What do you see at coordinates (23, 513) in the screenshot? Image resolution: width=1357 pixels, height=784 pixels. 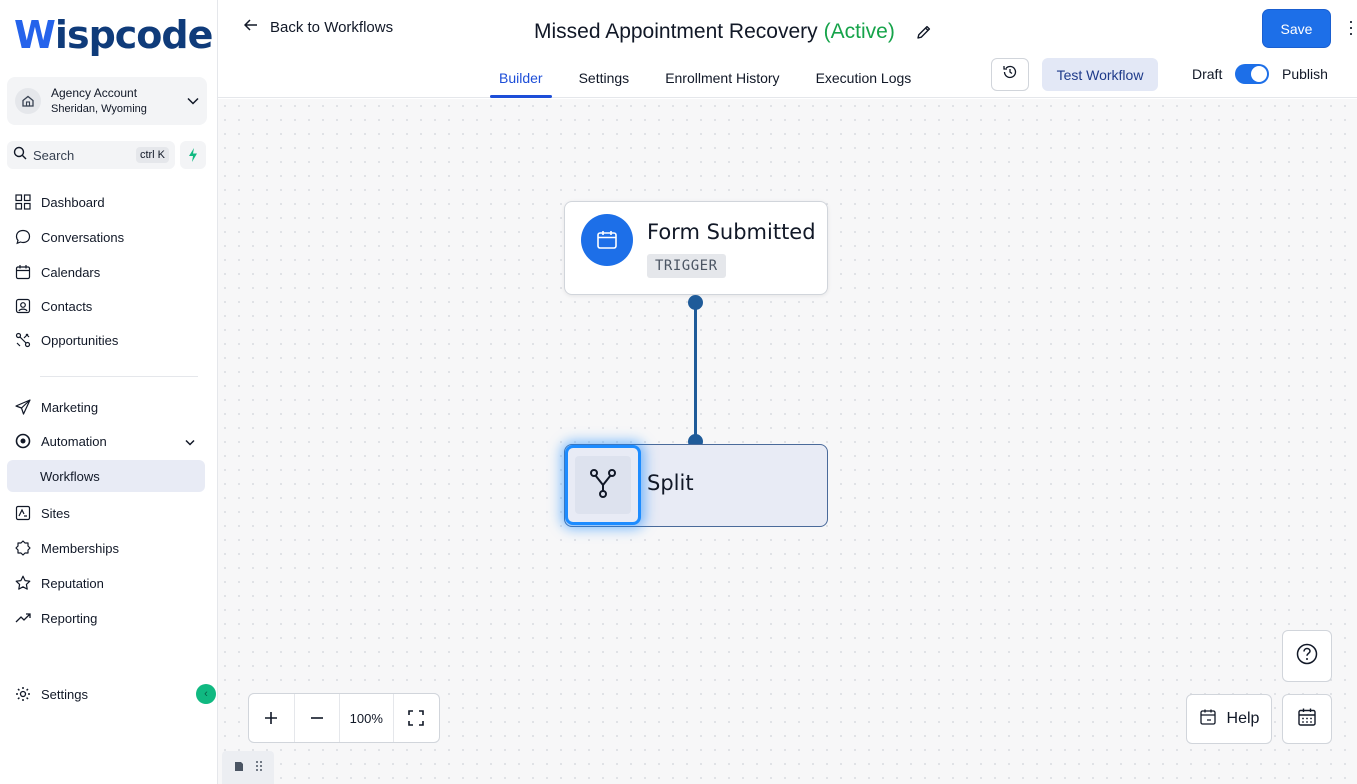 I see `sites-icon` at bounding box center [23, 513].